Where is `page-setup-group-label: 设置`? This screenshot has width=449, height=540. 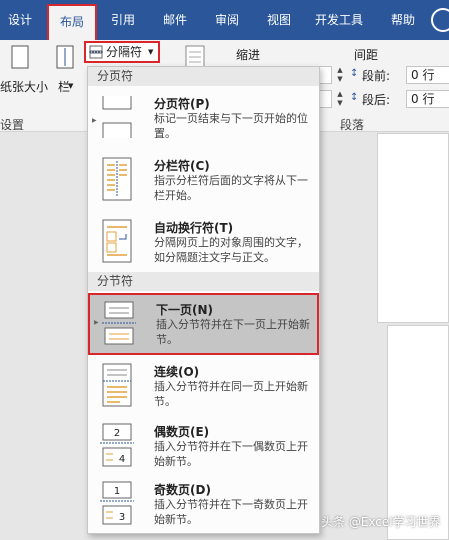 page-setup-group-label: 设置 is located at coordinates (12, 125).